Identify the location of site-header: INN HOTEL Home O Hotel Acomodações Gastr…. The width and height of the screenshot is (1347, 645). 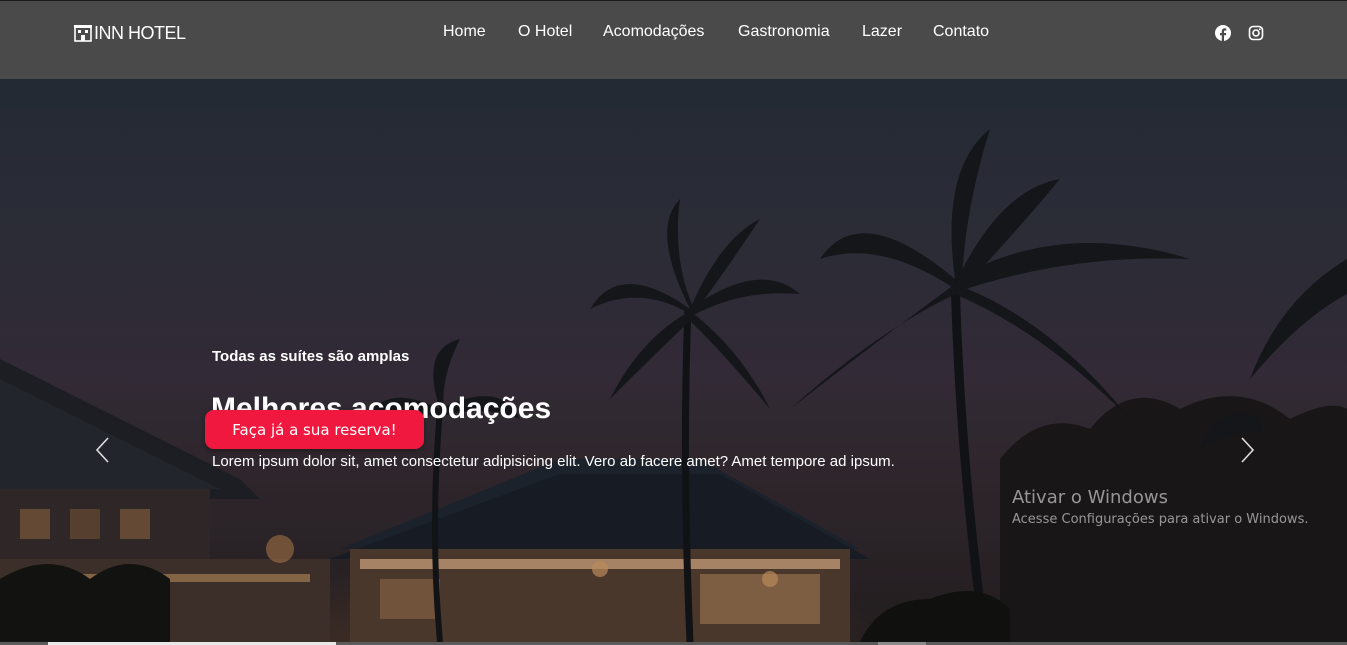
(673, 40).